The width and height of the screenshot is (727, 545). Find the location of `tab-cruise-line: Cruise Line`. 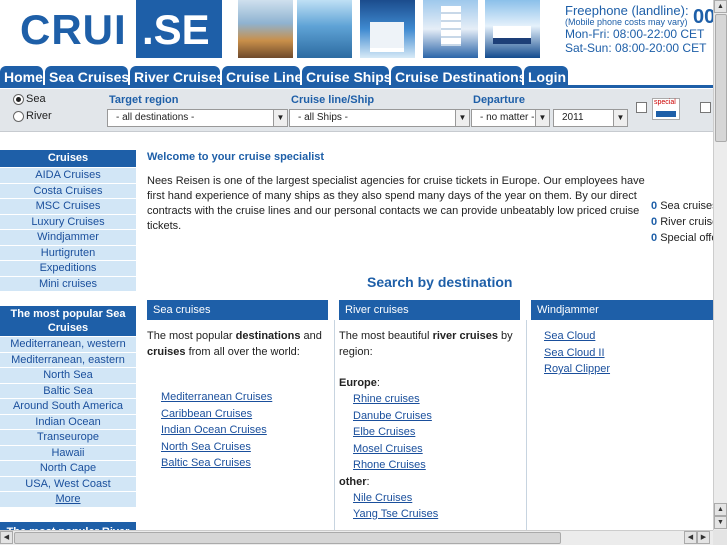

tab-cruise-line: Cruise Line is located at coordinates (262, 77).